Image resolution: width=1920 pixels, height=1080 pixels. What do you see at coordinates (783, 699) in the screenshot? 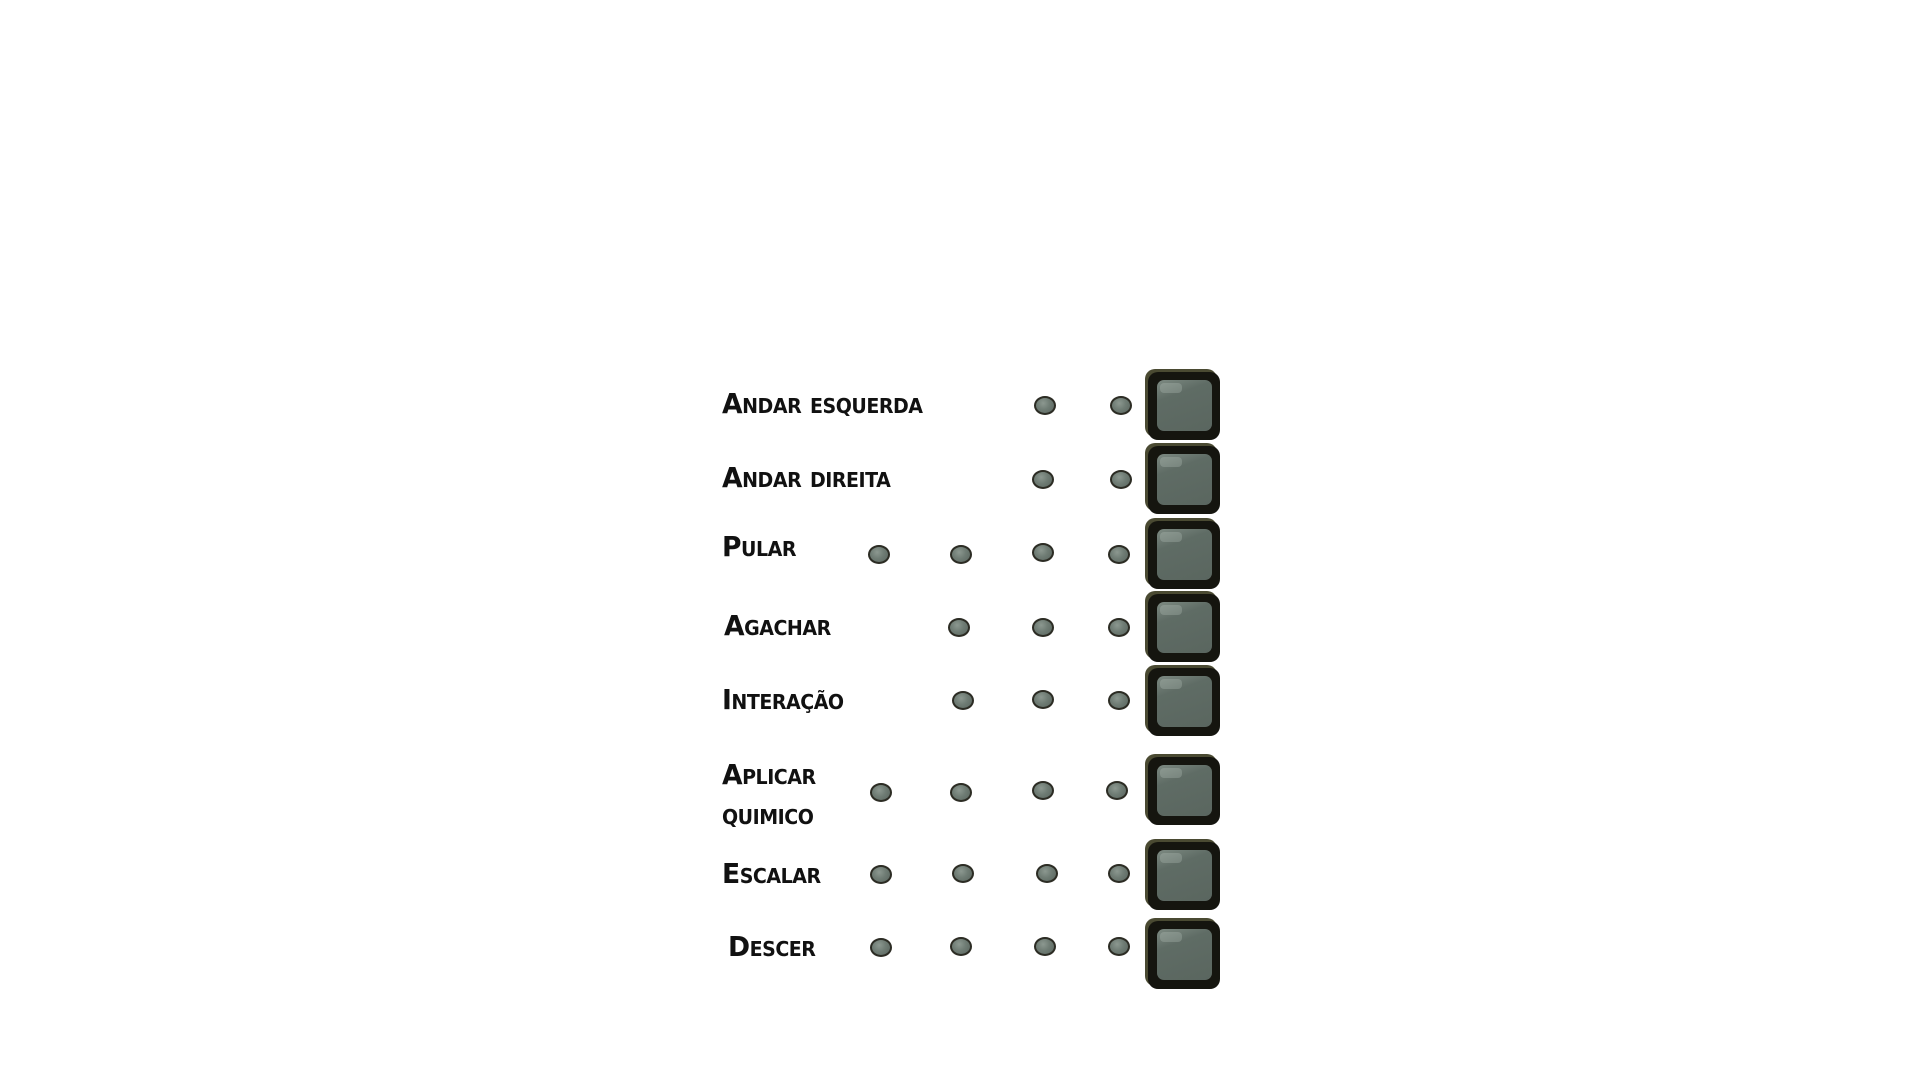
I see `control-label: Interação` at bounding box center [783, 699].